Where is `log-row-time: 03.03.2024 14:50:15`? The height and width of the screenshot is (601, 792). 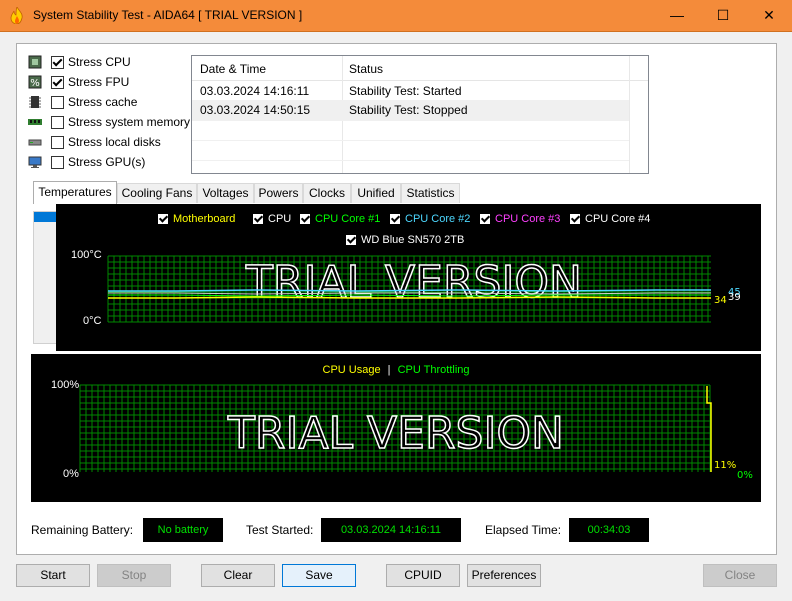
log-row-time: 03.03.2024 14:50:15 is located at coordinates (255, 110).